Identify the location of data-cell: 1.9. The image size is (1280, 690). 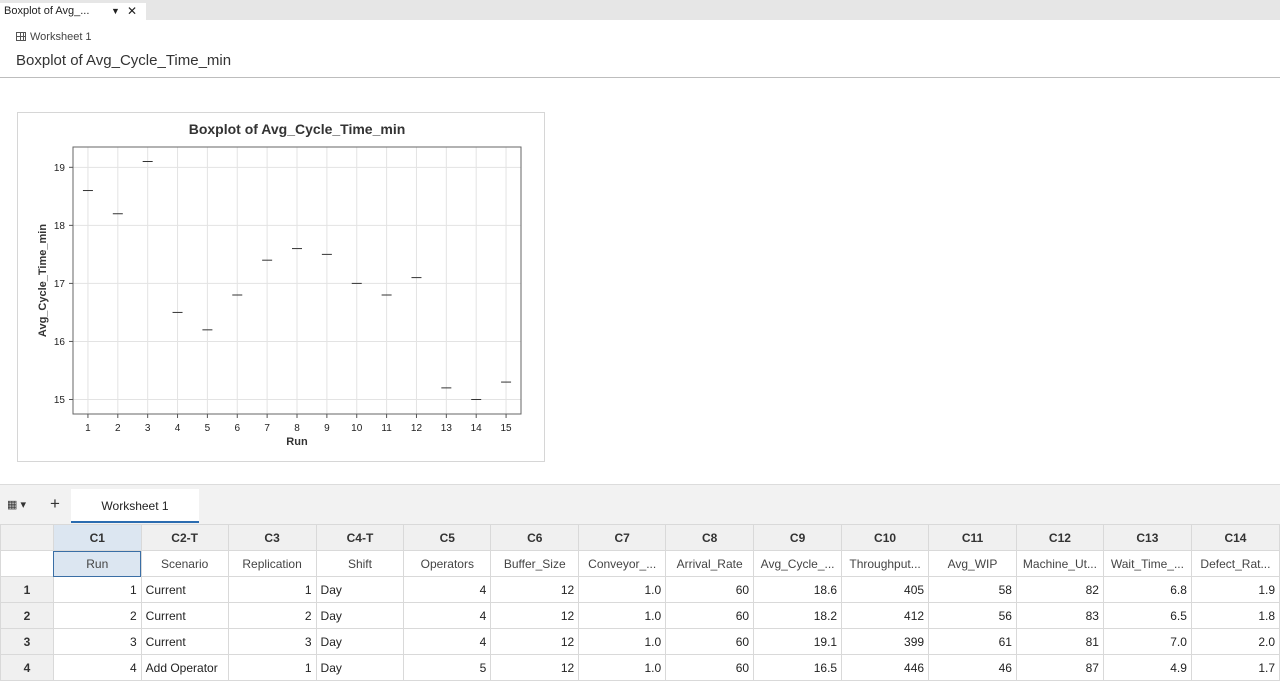
(1235, 589).